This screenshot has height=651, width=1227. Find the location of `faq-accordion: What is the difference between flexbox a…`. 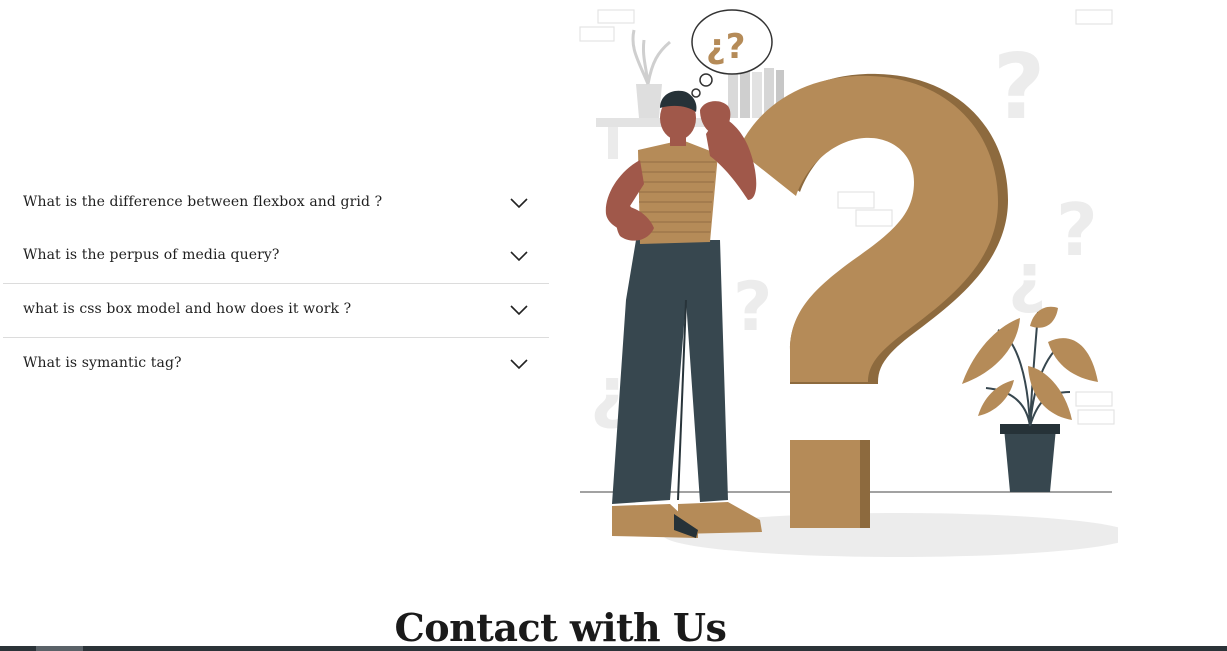

faq-accordion: What is the difference between flexbox a… is located at coordinates (276, 284).